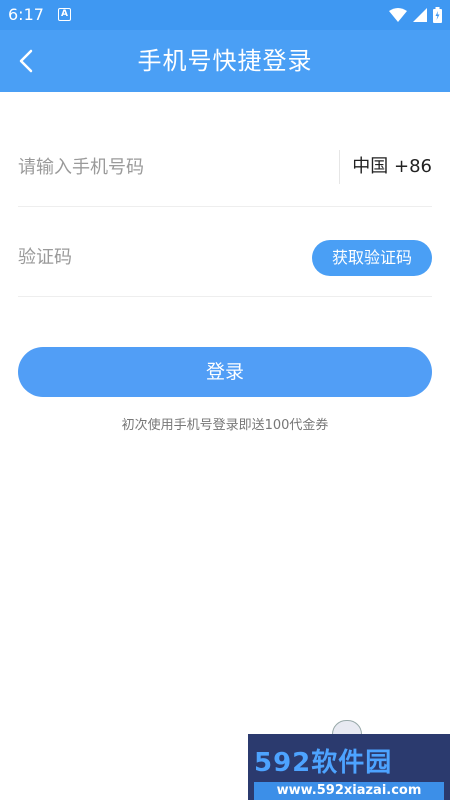 The height and width of the screenshot is (800, 450). I want to click on phone-input, so click(168, 167).